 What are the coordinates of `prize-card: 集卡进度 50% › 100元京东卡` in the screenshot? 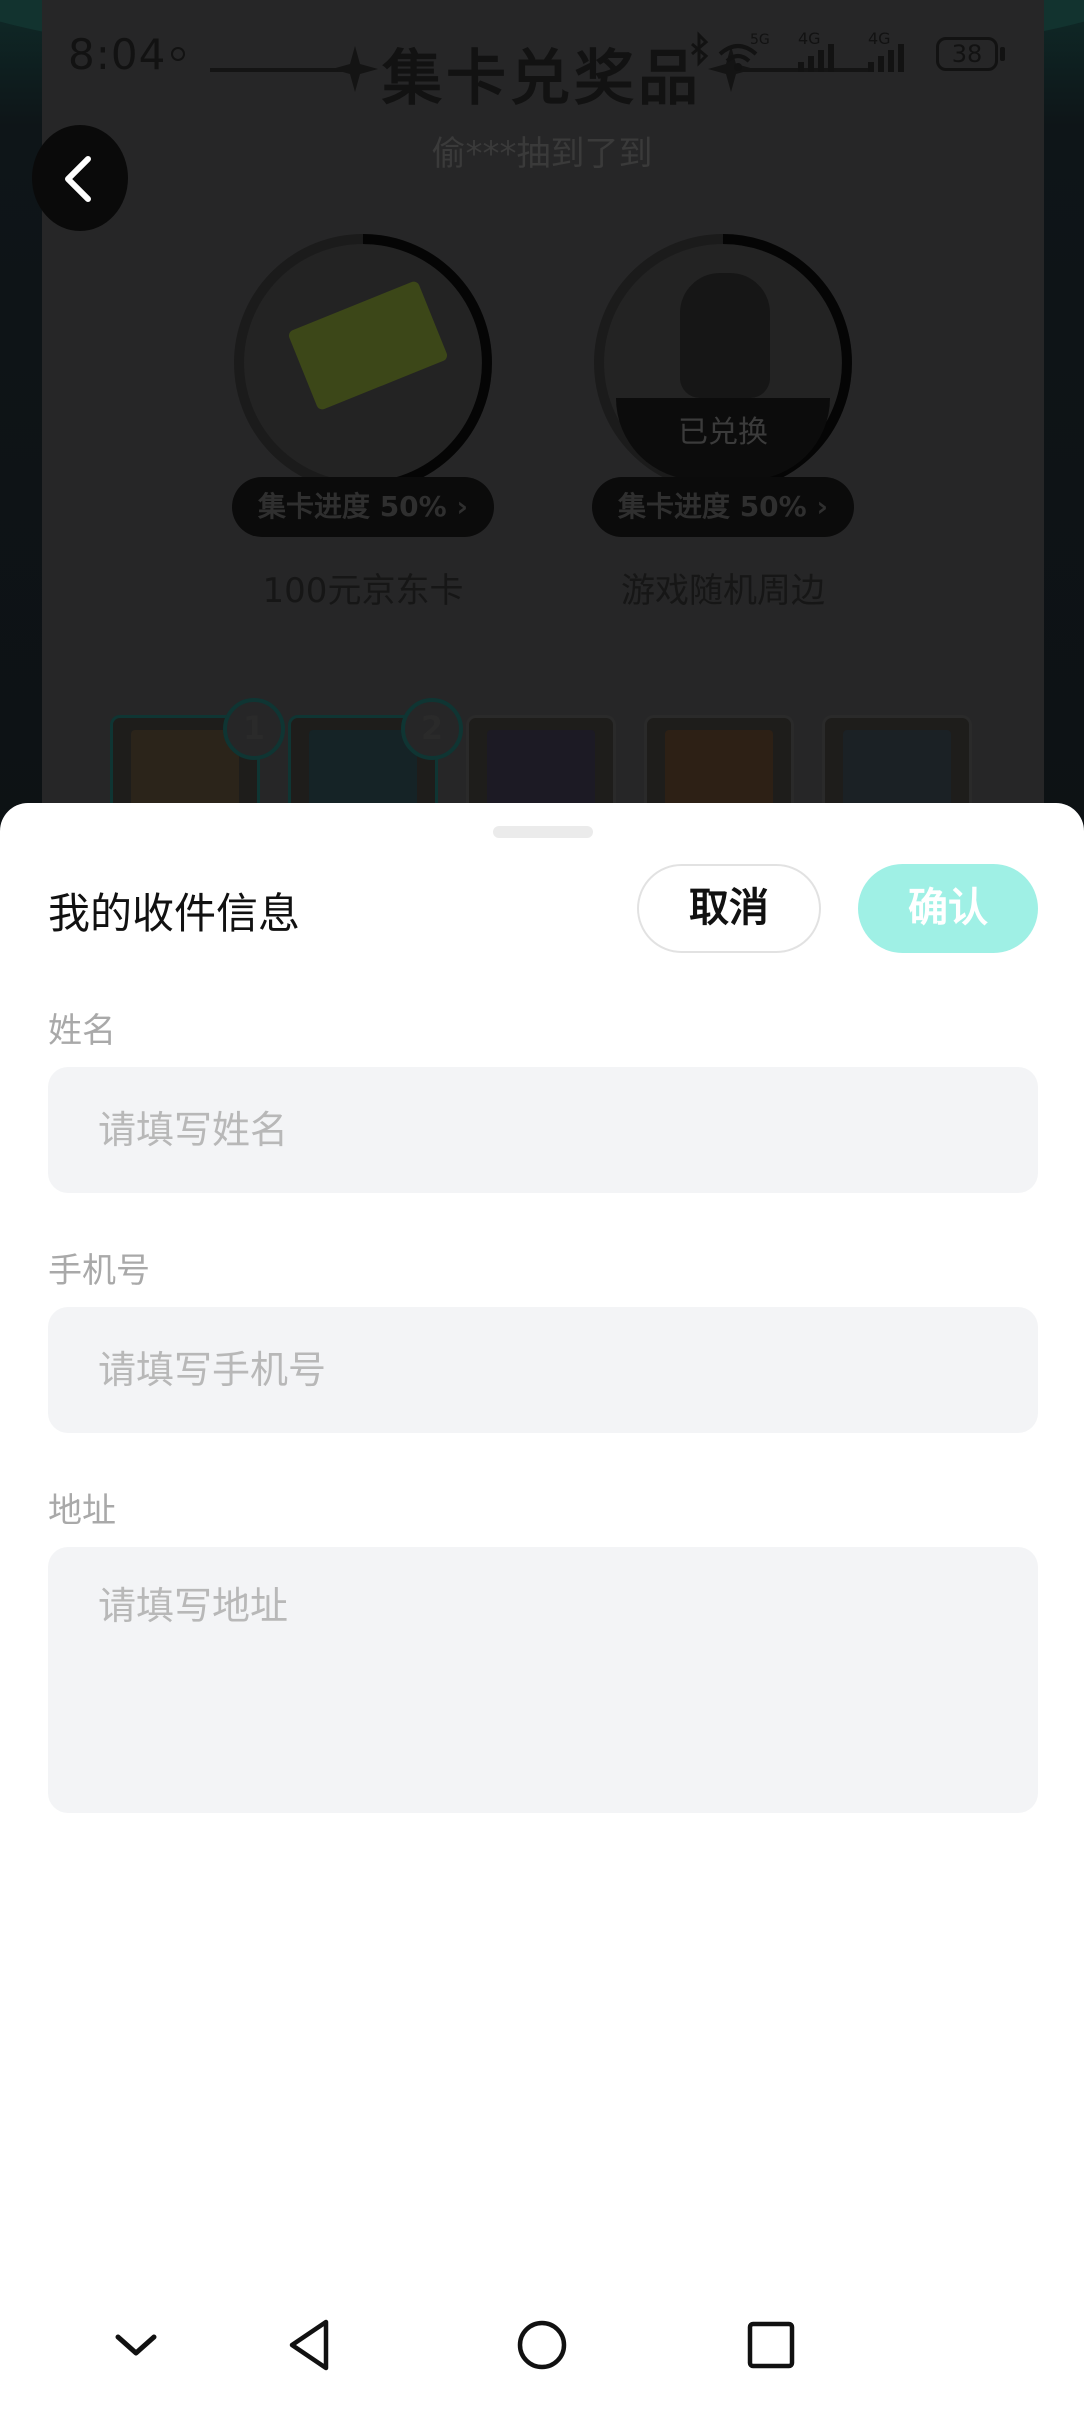 It's located at (363, 419).